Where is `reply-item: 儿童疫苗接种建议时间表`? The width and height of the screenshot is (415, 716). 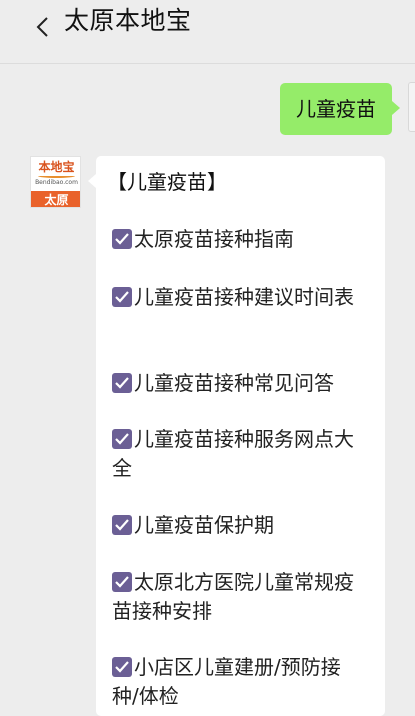 reply-item: 儿童疫苗接种建议时间表 is located at coordinates (239, 297).